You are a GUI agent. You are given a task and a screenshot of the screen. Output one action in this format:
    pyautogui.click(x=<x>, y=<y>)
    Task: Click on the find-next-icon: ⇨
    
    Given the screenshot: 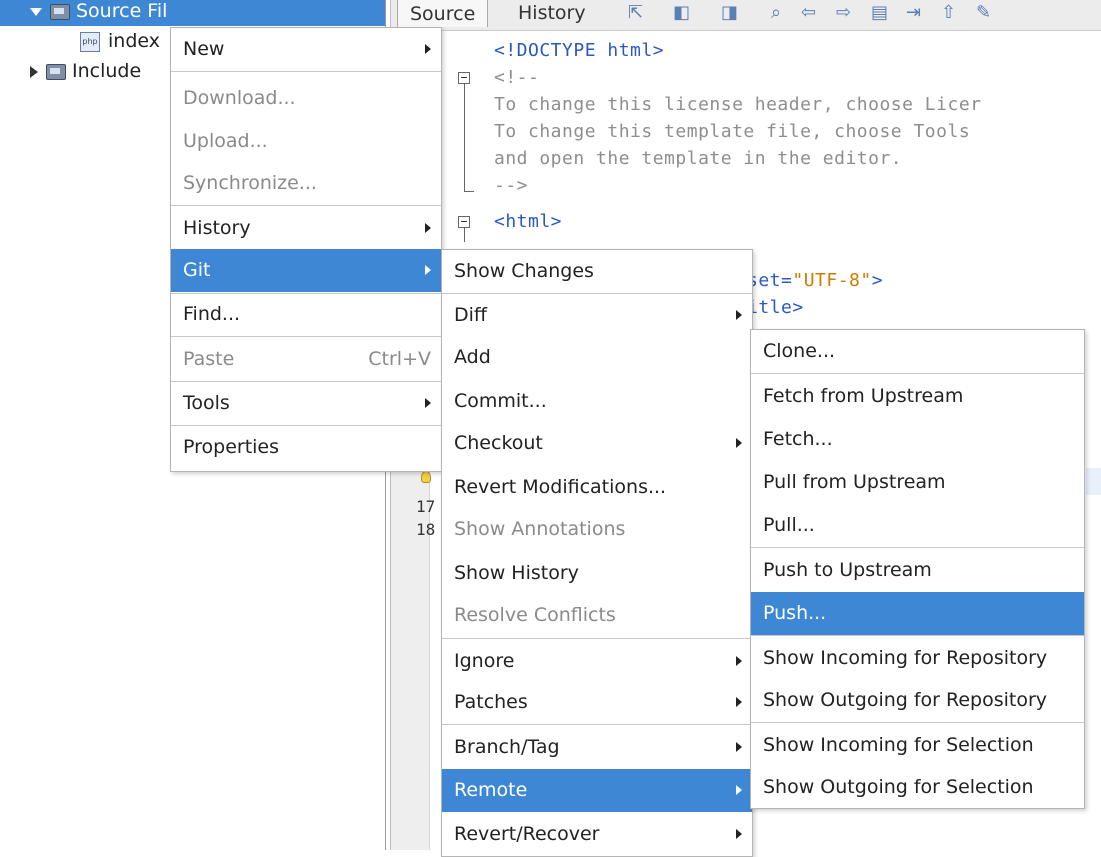 What is the action you would take?
    pyautogui.click(x=846, y=13)
    